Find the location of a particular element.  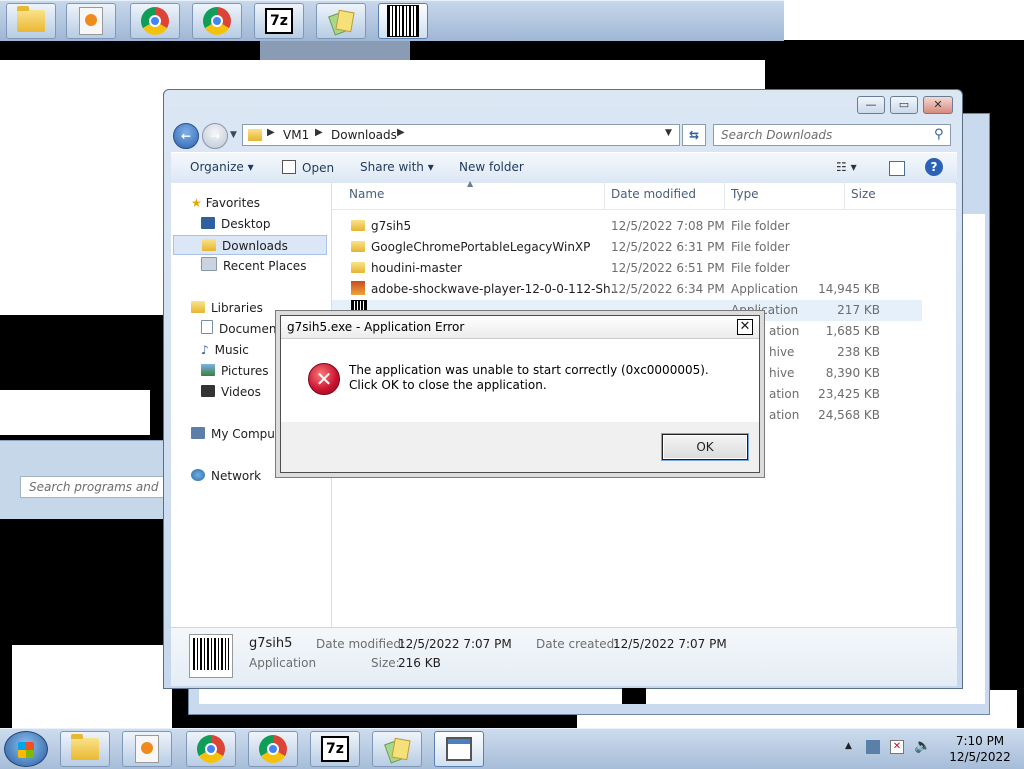

pages-icon is located at coordinates (341, 21).